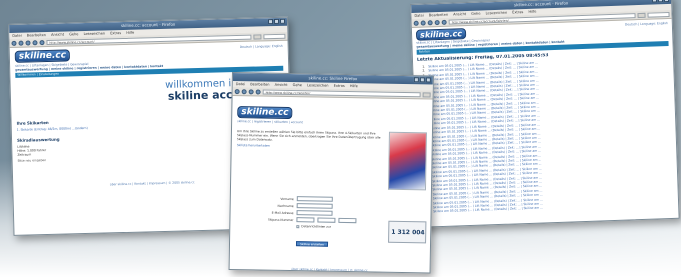 This screenshot has height=277, width=681. Describe the element at coordinates (314, 213) in the screenshot. I see `email-field` at that location.